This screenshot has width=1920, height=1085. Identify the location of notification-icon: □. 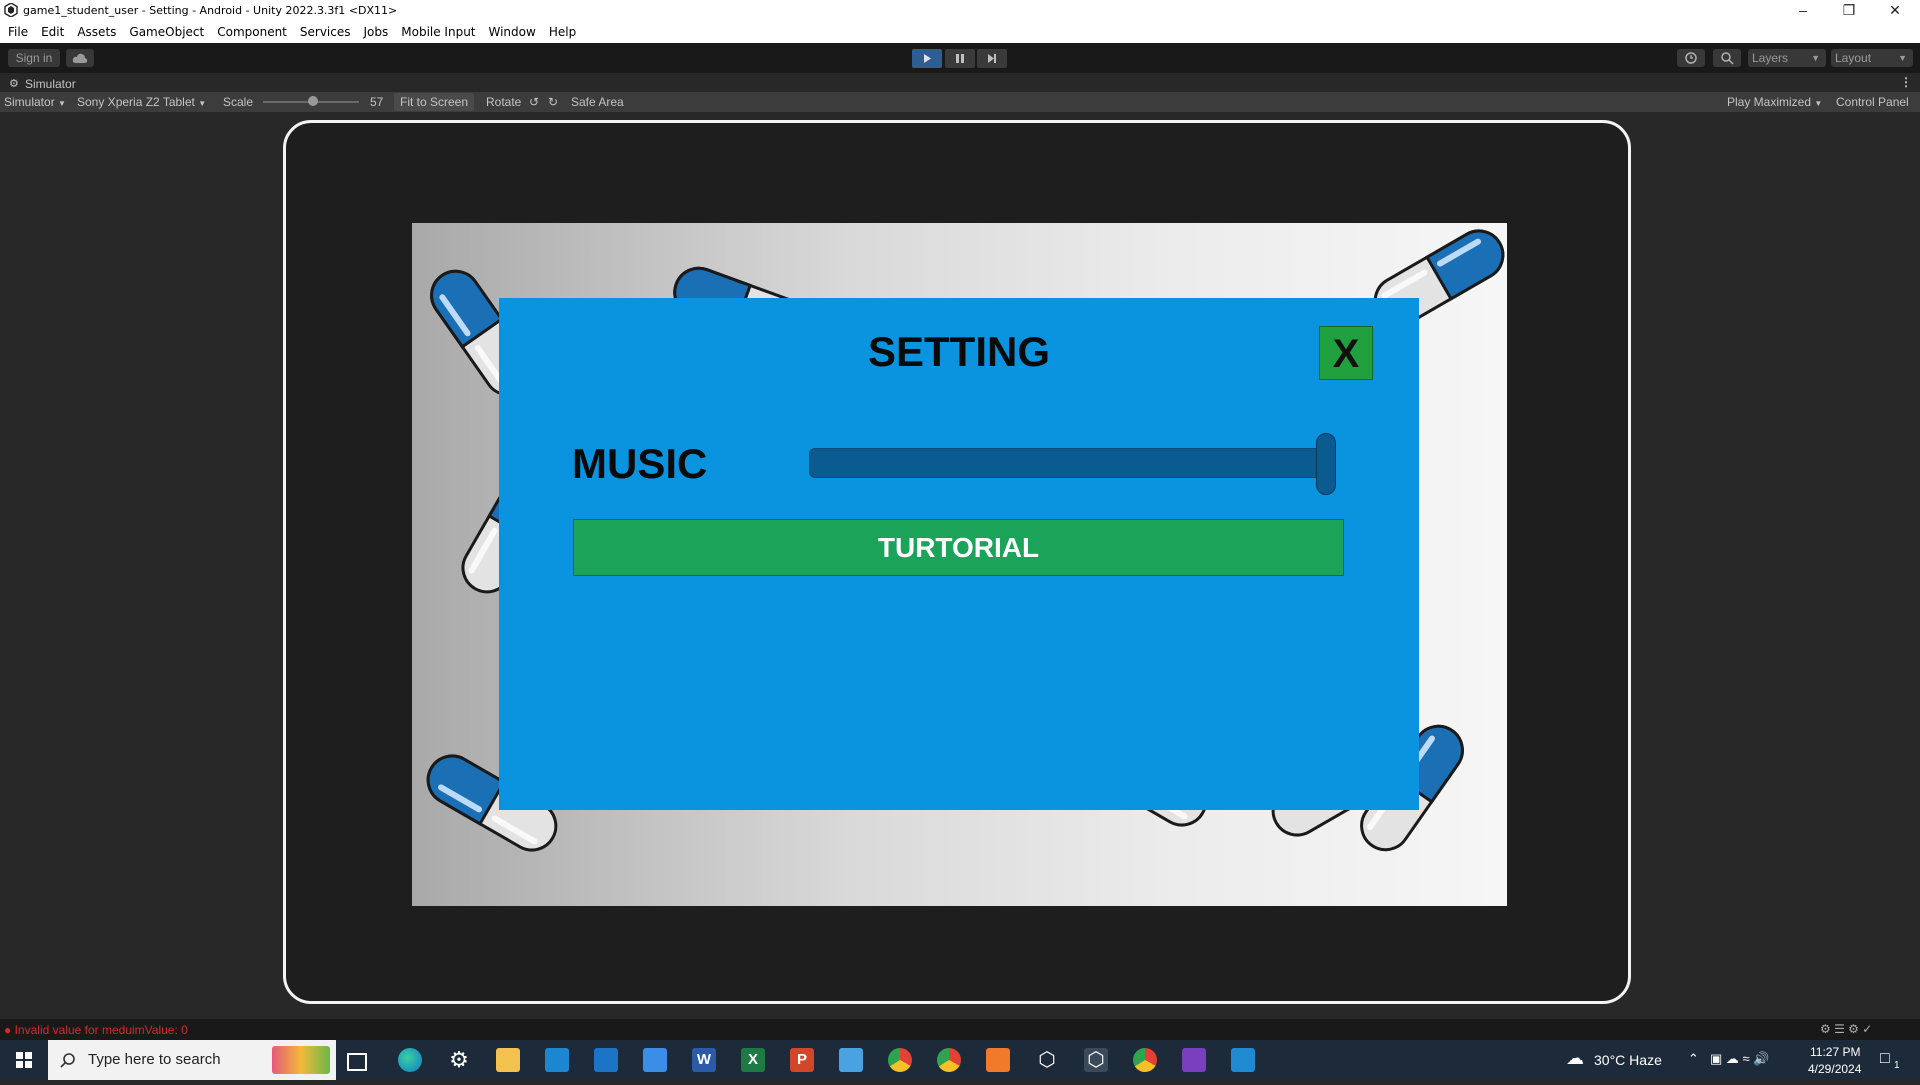
(1885, 1059).